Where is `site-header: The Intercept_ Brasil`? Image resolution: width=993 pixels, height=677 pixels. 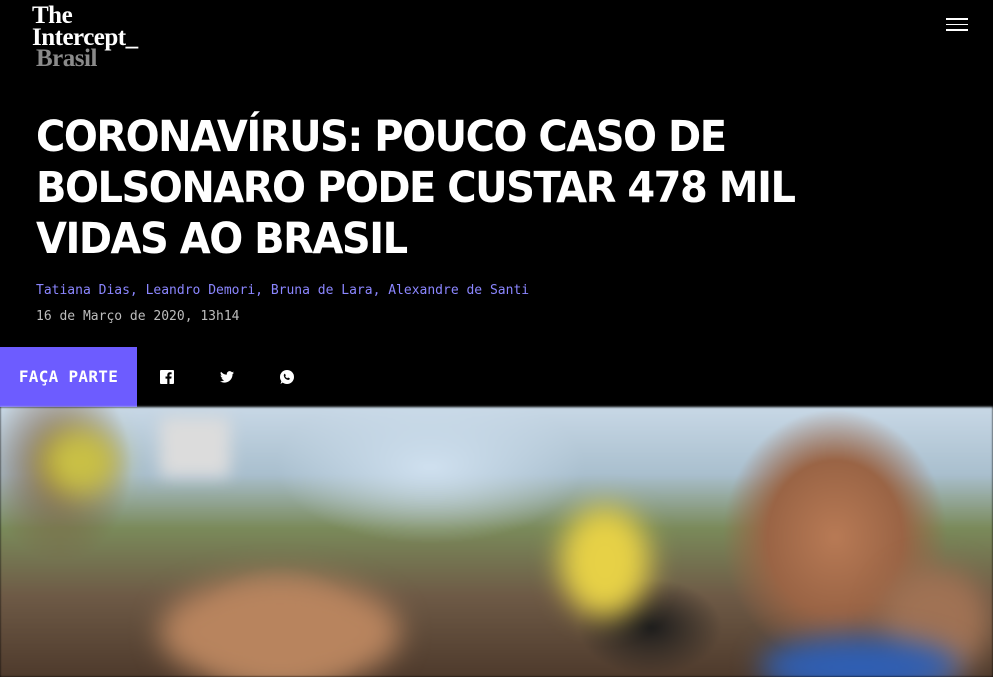 site-header: The Intercept_ Brasil is located at coordinates (496, 50).